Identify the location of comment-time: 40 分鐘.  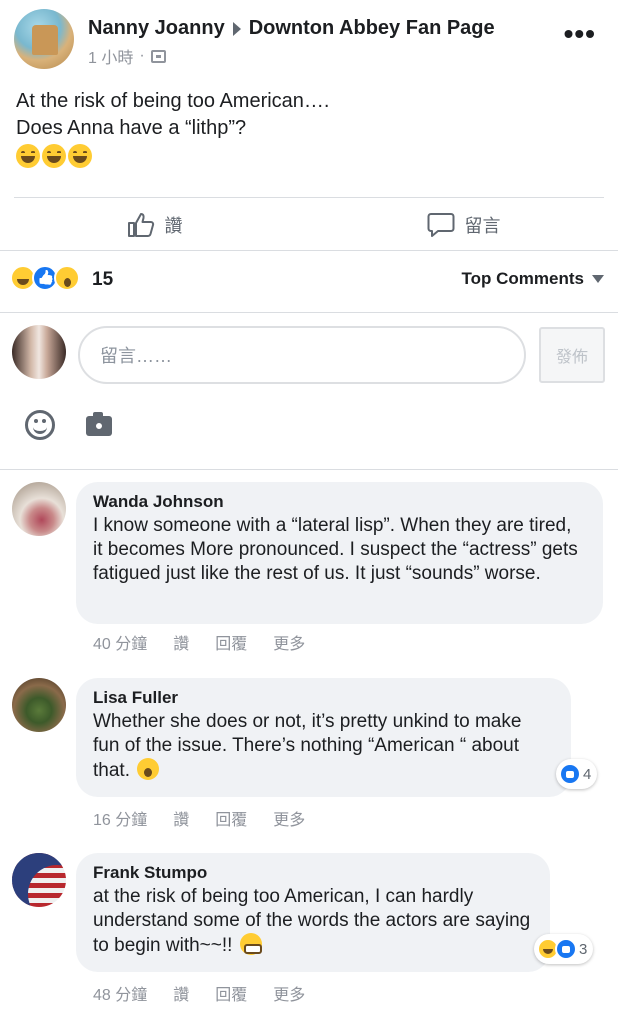
(120, 644).